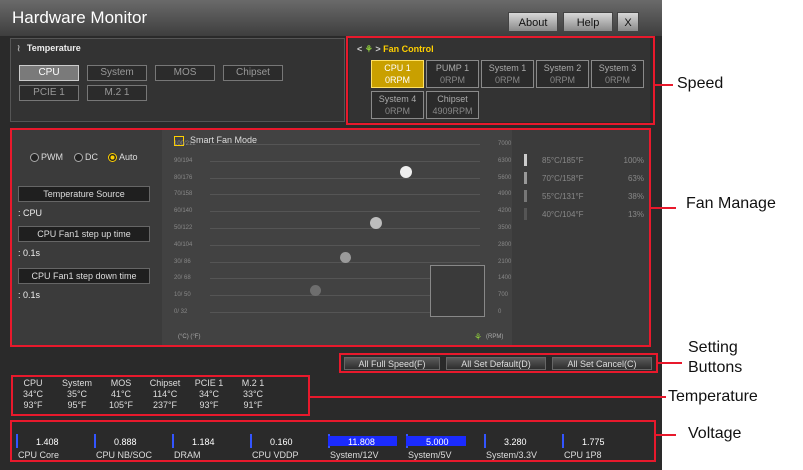  Describe the element at coordinates (670, 363) in the screenshot. I see `setting-buttons-callout-line` at that location.